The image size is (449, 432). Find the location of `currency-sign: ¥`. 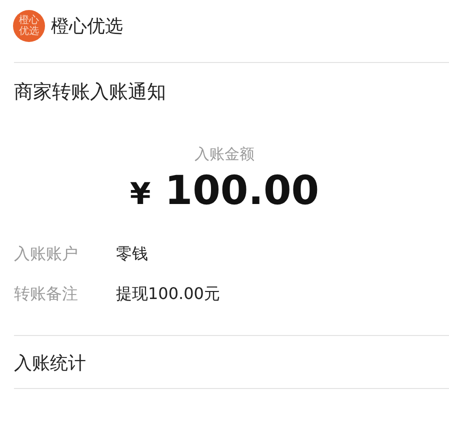

currency-sign: ¥ is located at coordinates (140, 194).